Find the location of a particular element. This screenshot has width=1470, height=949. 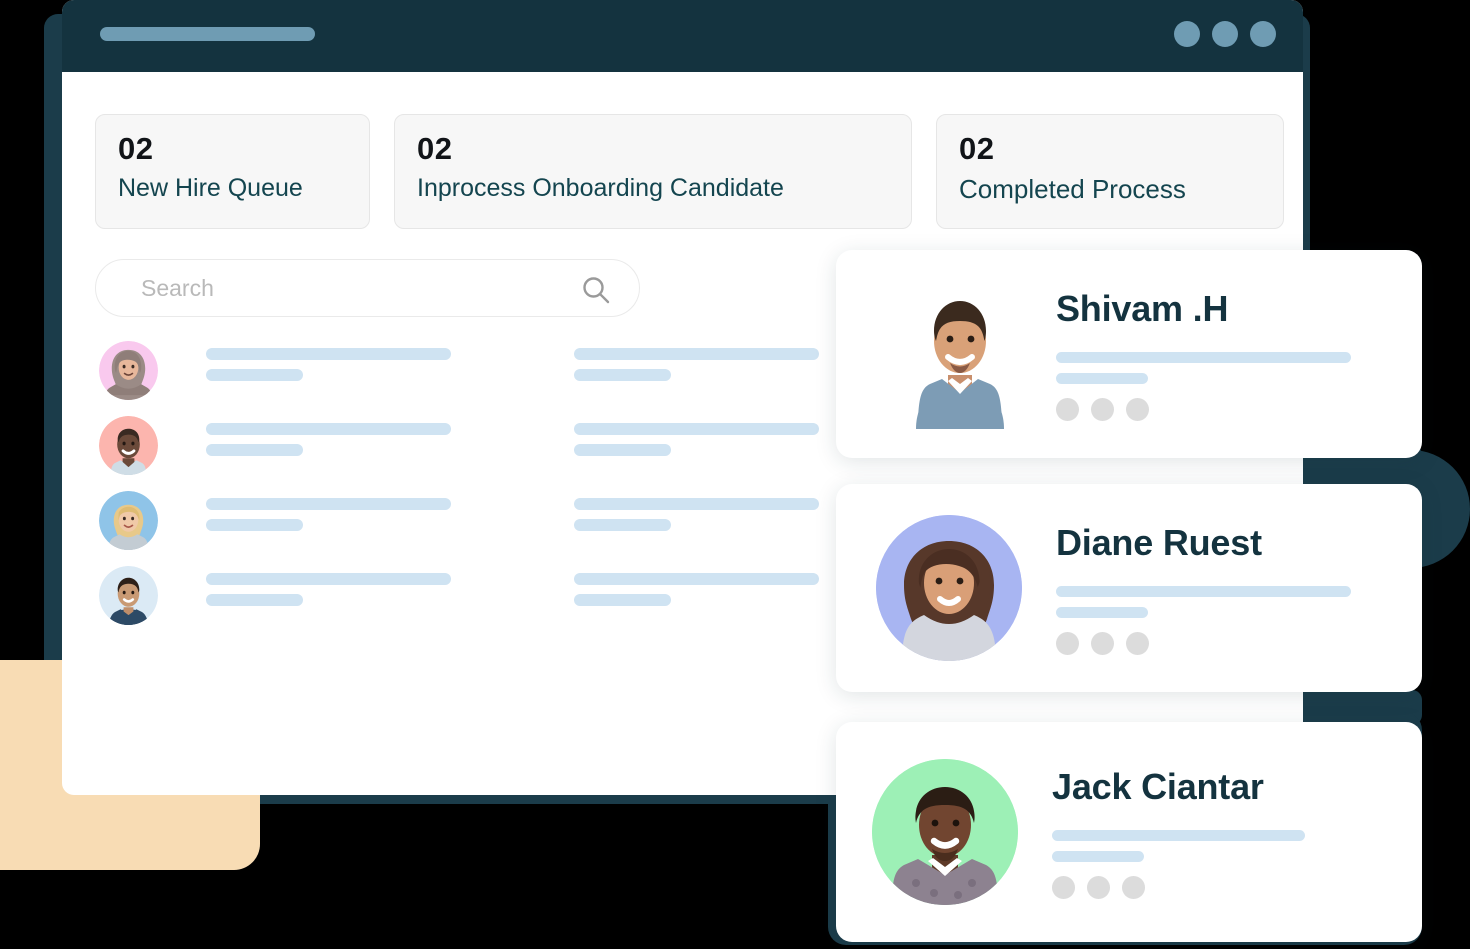

profile-card-diane: Diane Ruest is located at coordinates (1129, 588).